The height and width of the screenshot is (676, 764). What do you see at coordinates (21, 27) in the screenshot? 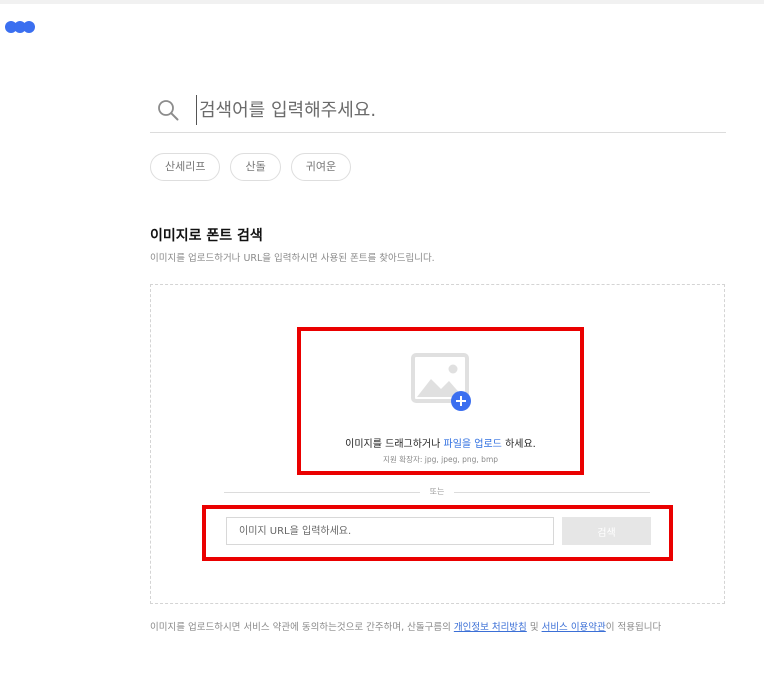
I see `brand-logo` at bounding box center [21, 27].